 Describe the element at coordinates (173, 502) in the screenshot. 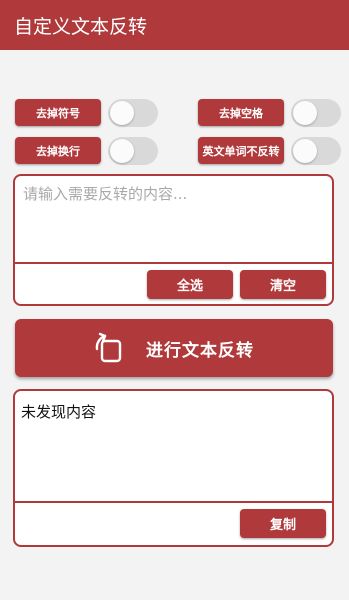

I see `output-divider` at that location.